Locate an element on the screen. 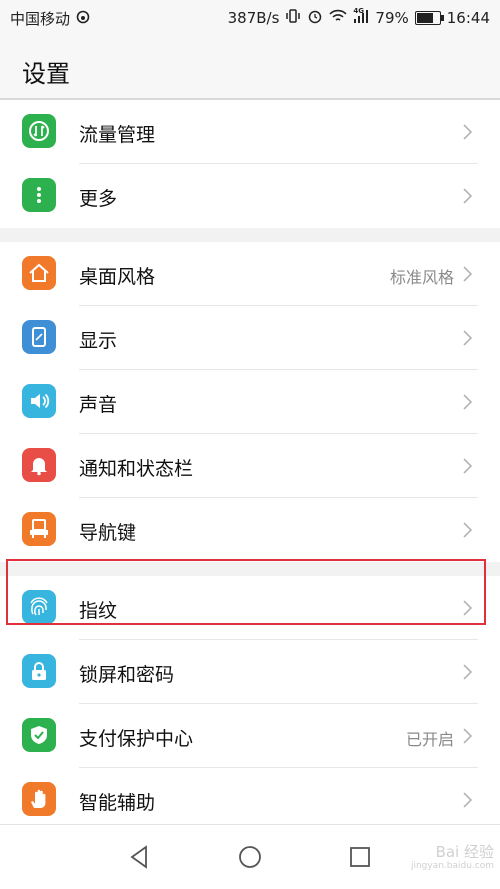 Image resolution: width=500 pixels, height=889 pixels. battery-percent: 79% is located at coordinates (392, 18).